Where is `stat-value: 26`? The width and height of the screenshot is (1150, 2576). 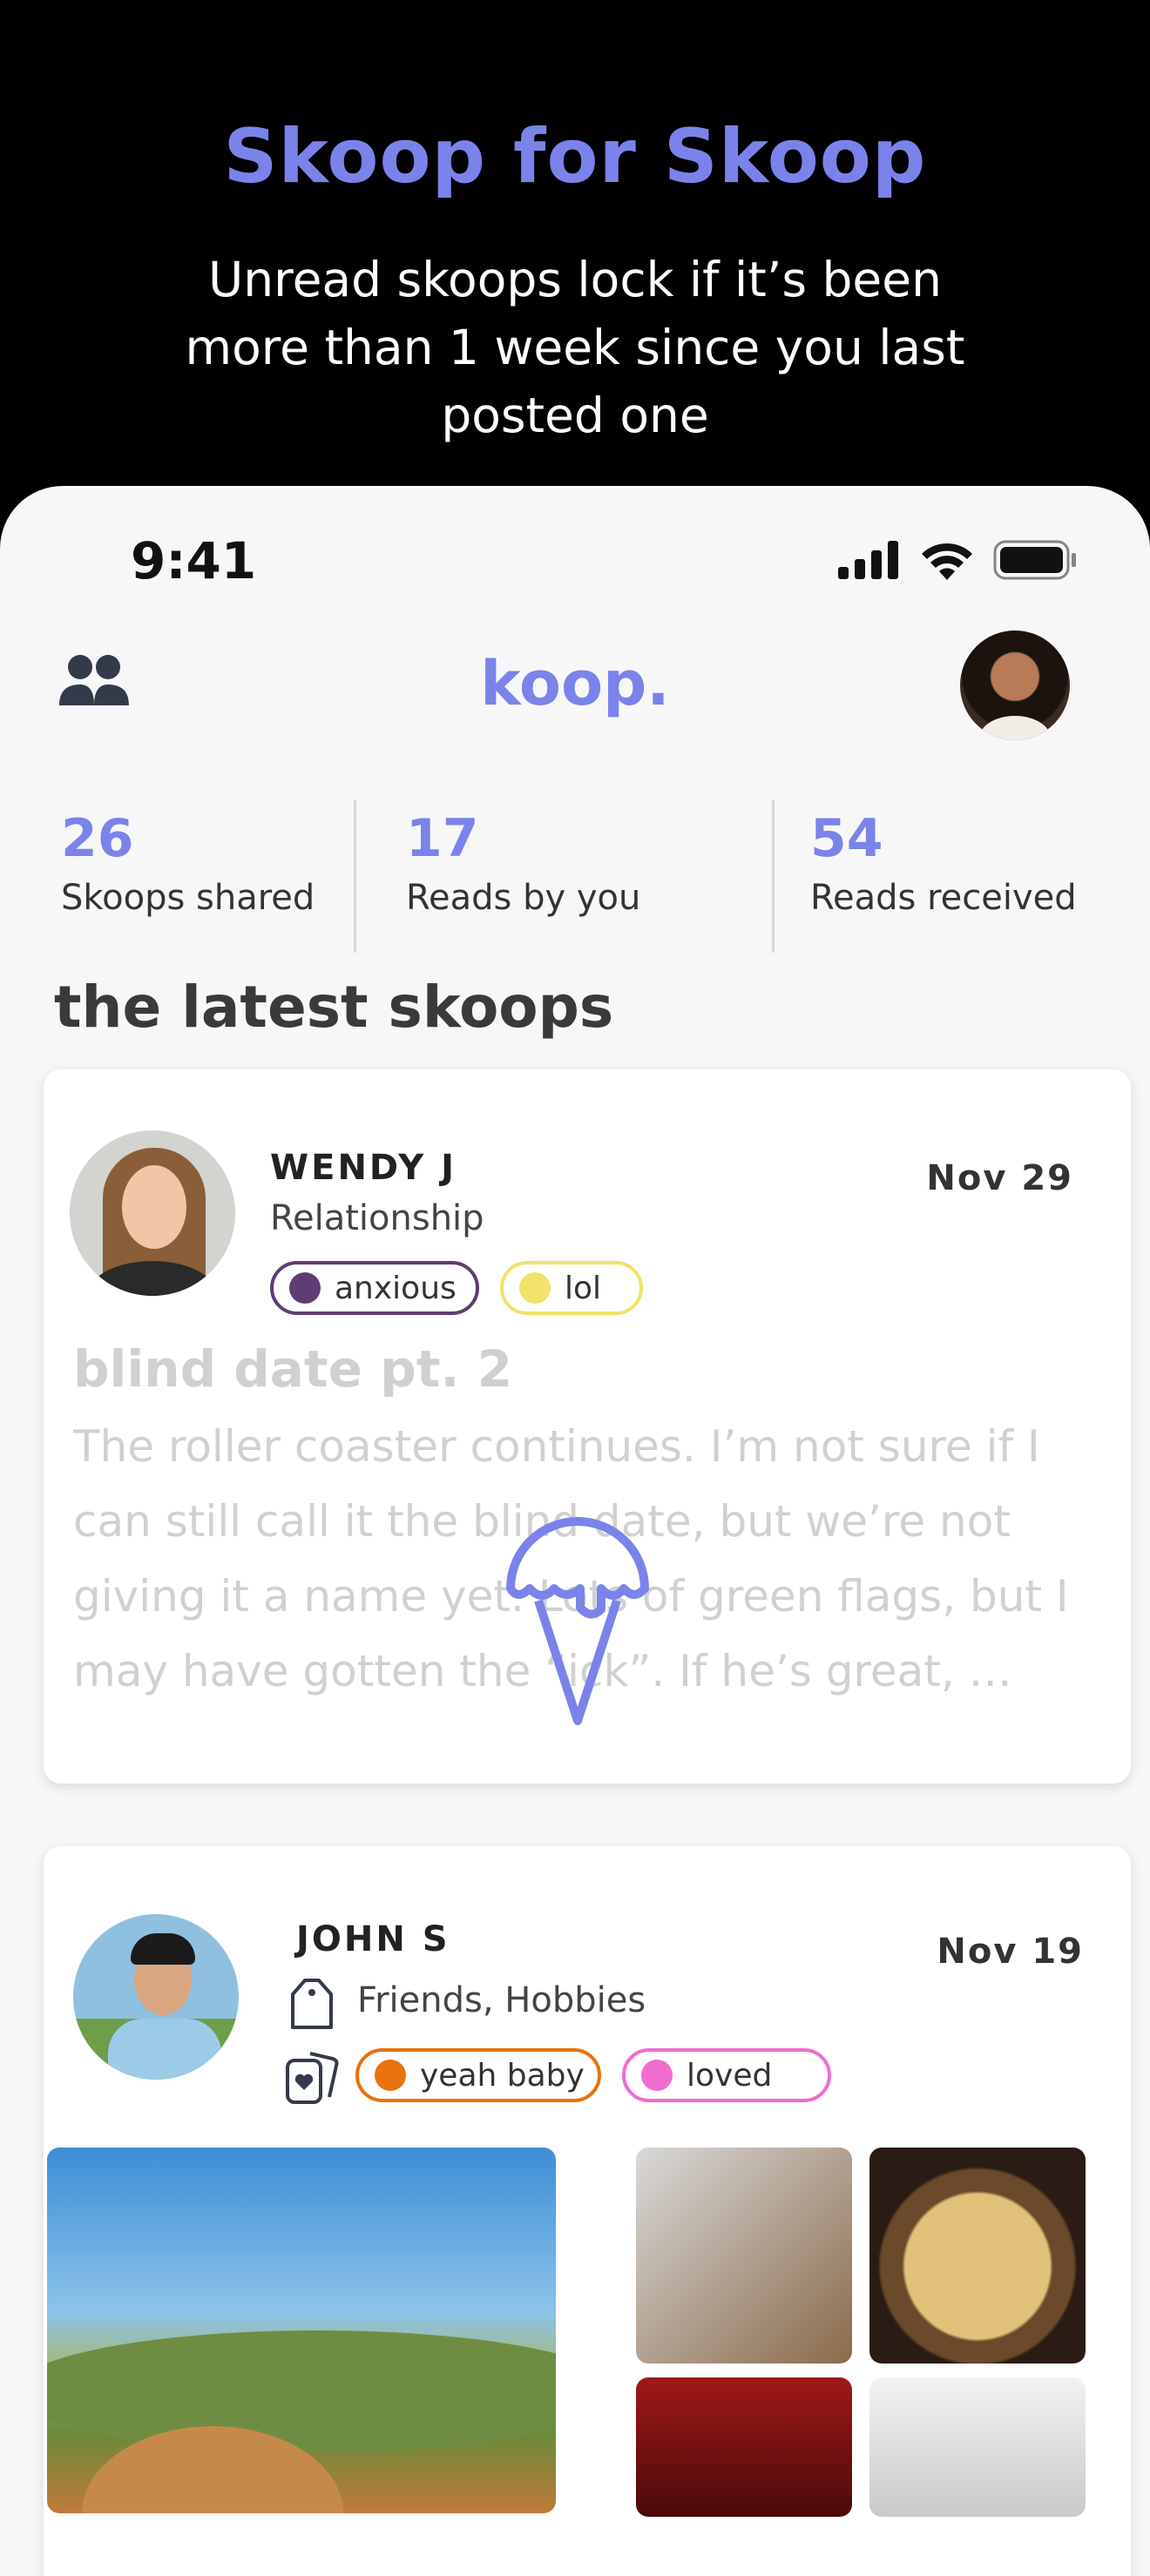 stat-value: 26 is located at coordinates (97, 839).